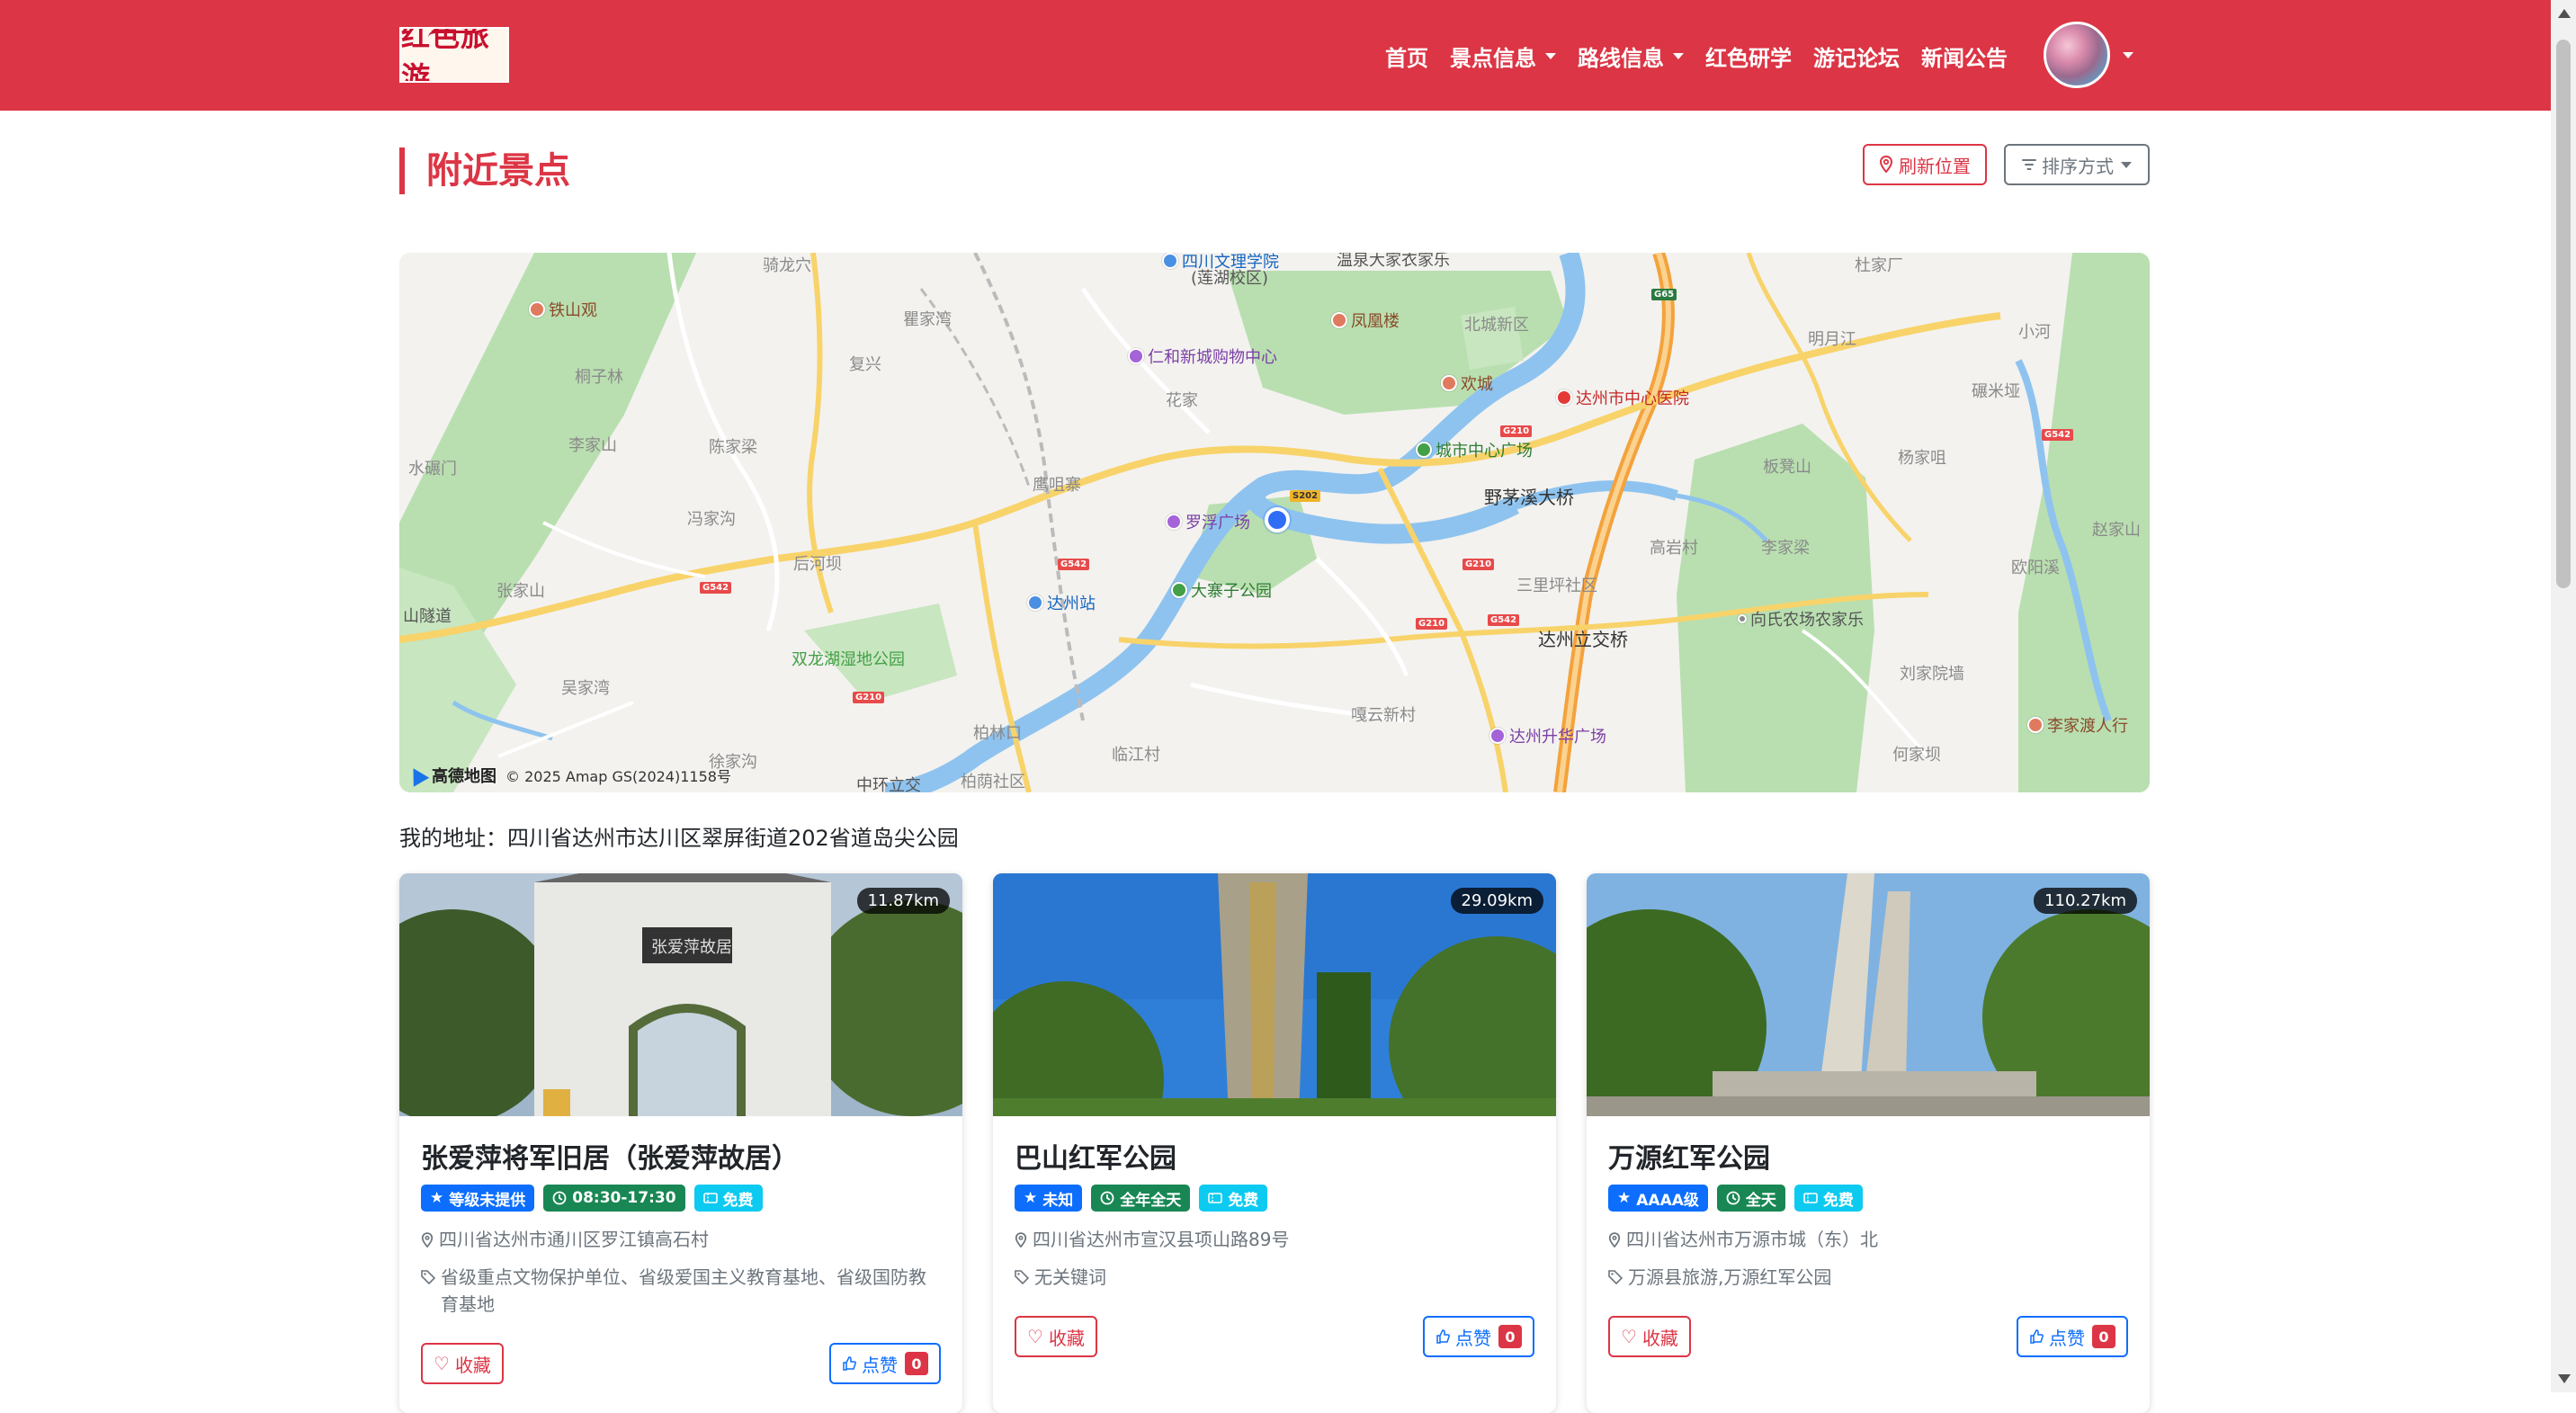 This screenshot has height=1413, width=2576. What do you see at coordinates (2116, 530) in the screenshot?
I see `map-place-label: 赵家山` at bounding box center [2116, 530].